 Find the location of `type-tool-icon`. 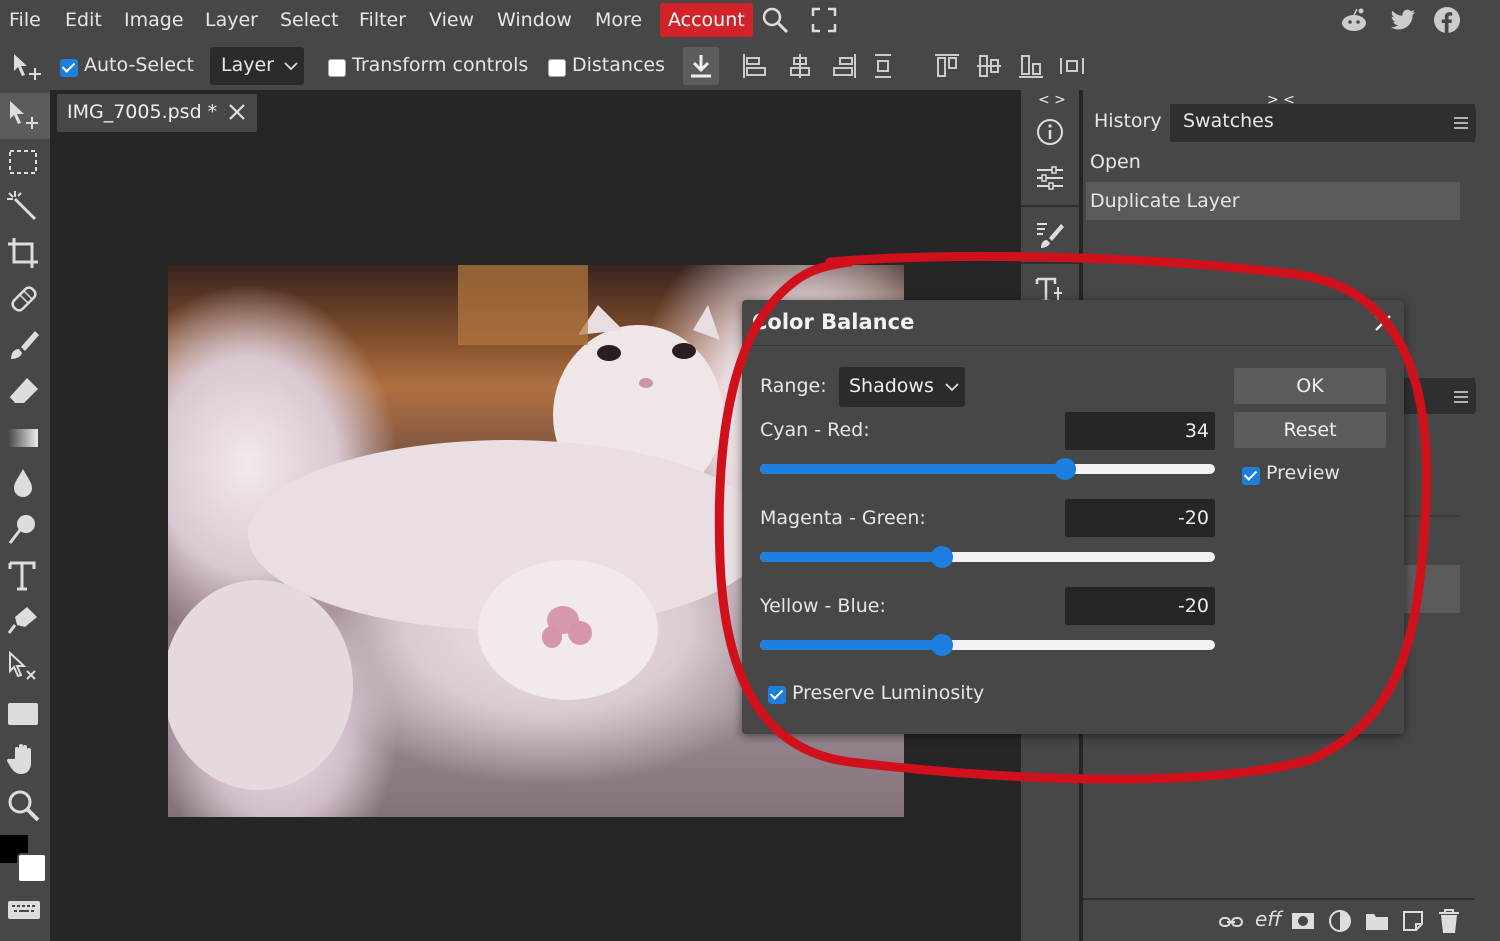

type-tool-icon is located at coordinates (24, 576).